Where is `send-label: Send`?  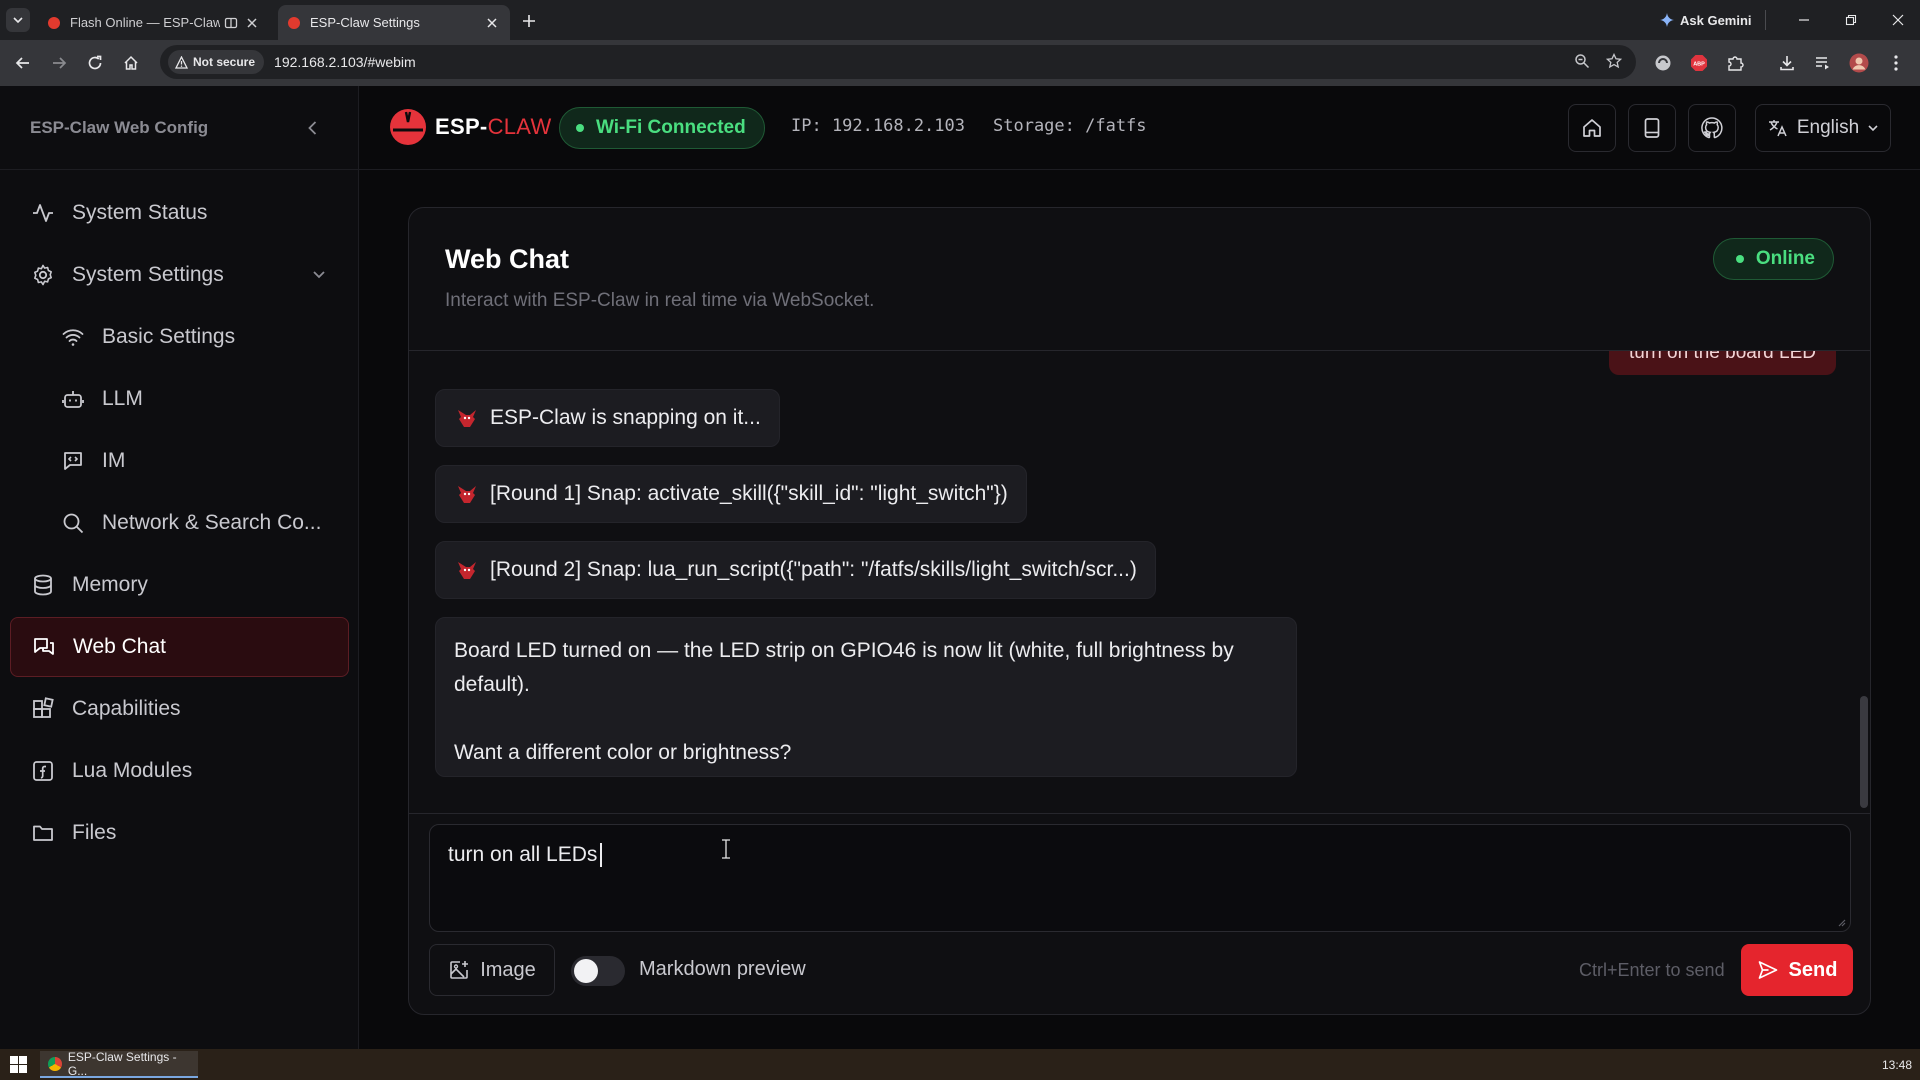
send-label: Send is located at coordinates (1813, 969).